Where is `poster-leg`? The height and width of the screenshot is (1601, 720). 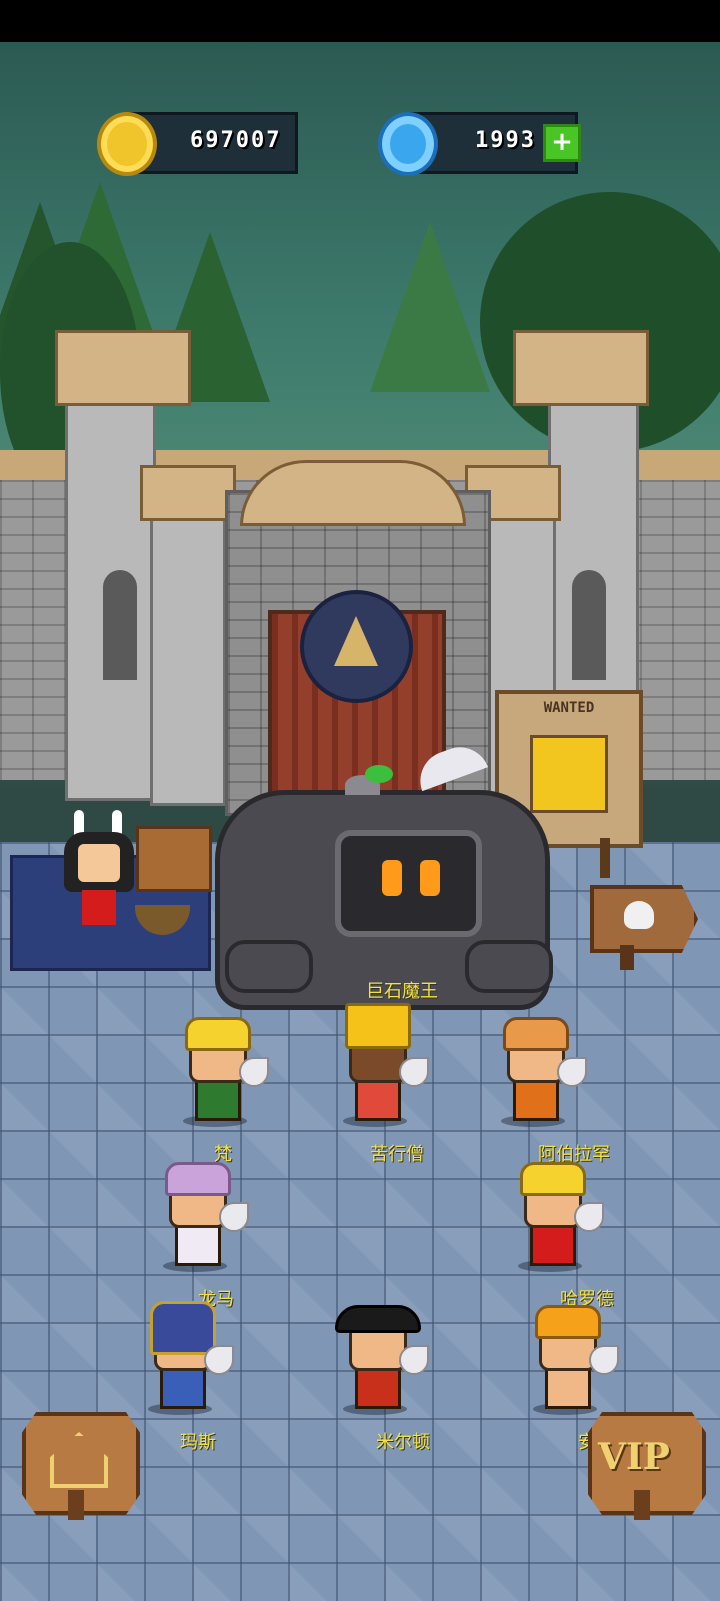
poster-leg is located at coordinates (605, 858).